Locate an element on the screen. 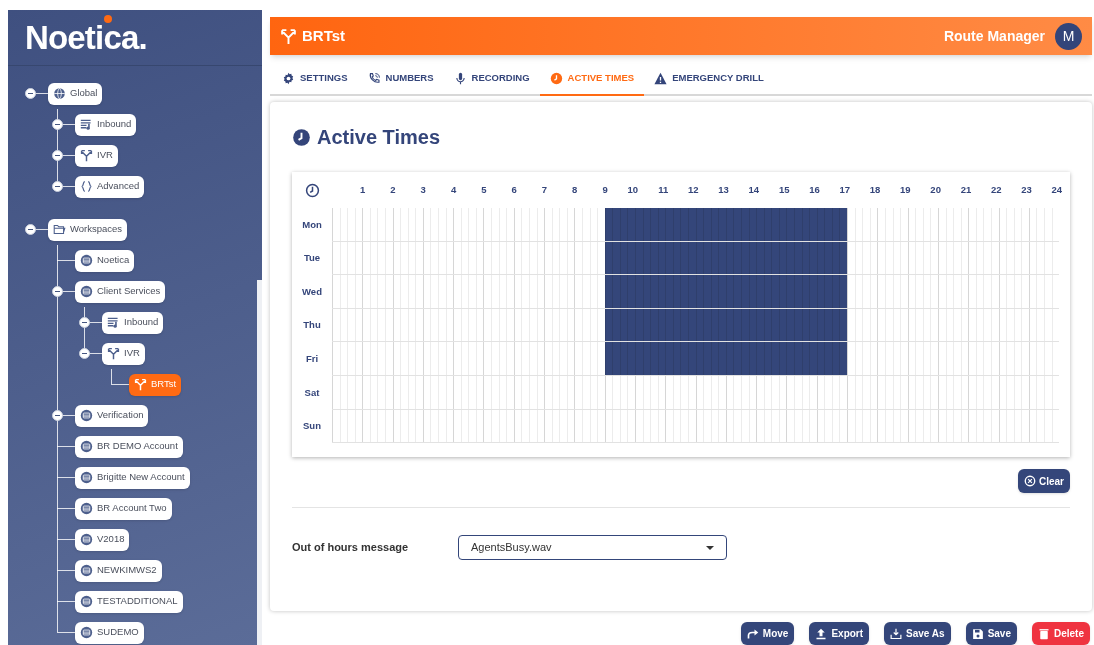 This screenshot has height=645, width=1094. tree-node: BR Account Two is located at coordinates (123, 508).